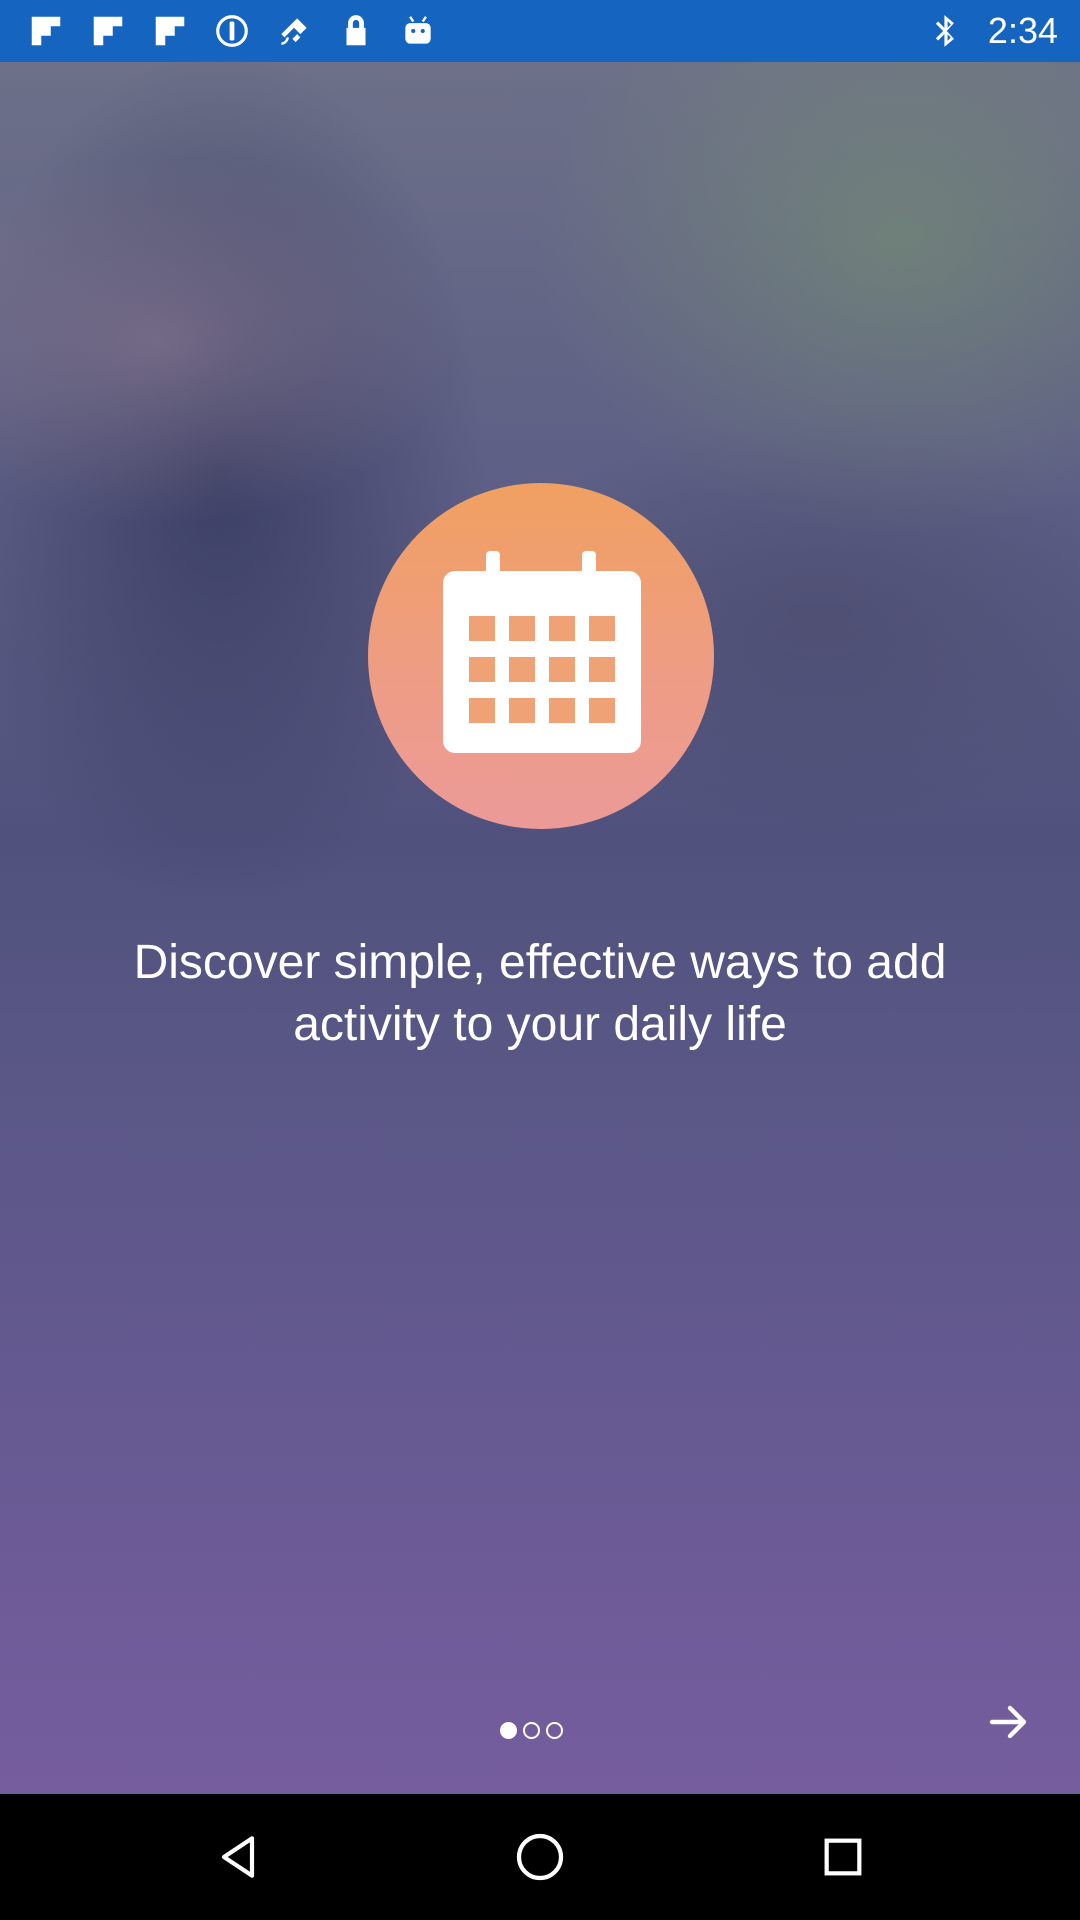 The width and height of the screenshot is (1080, 1920). I want to click on next-button, so click(1008, 1722).